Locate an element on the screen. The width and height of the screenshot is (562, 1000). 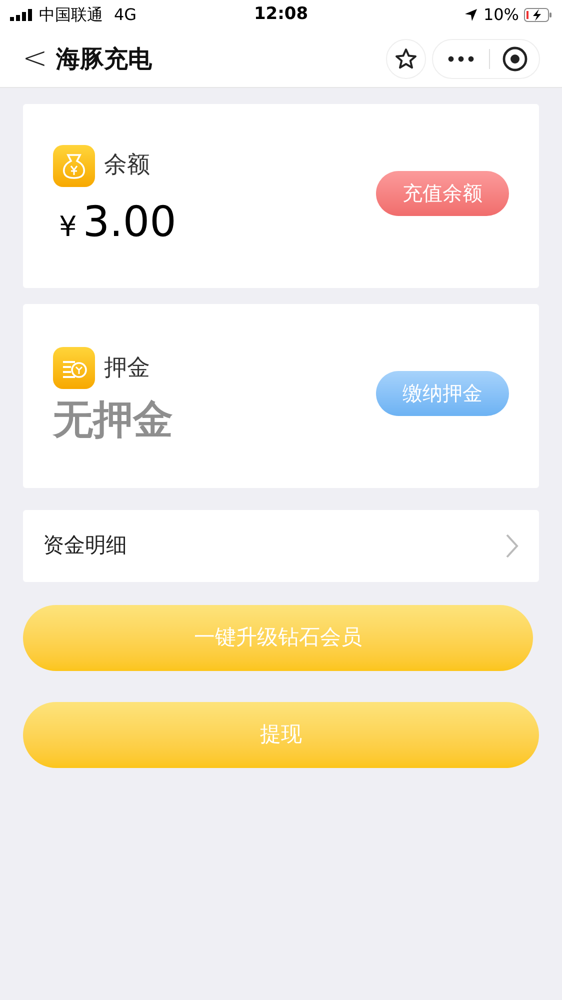
recharge-button: 充值余额 is located at coordinates (442, 193).